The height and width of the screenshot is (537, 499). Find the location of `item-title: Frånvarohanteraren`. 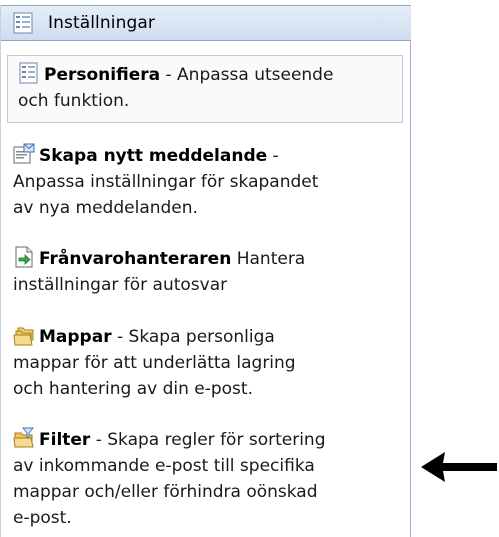

item-title: Frånvarohanteraren is located at coordinates (135, 259).